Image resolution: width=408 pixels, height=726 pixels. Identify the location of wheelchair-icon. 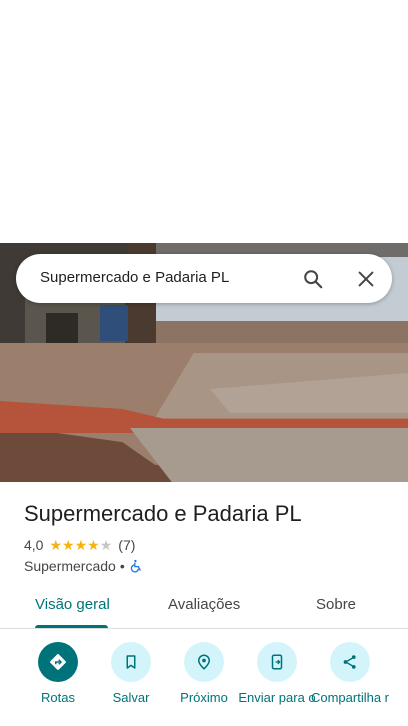
(136, 566).